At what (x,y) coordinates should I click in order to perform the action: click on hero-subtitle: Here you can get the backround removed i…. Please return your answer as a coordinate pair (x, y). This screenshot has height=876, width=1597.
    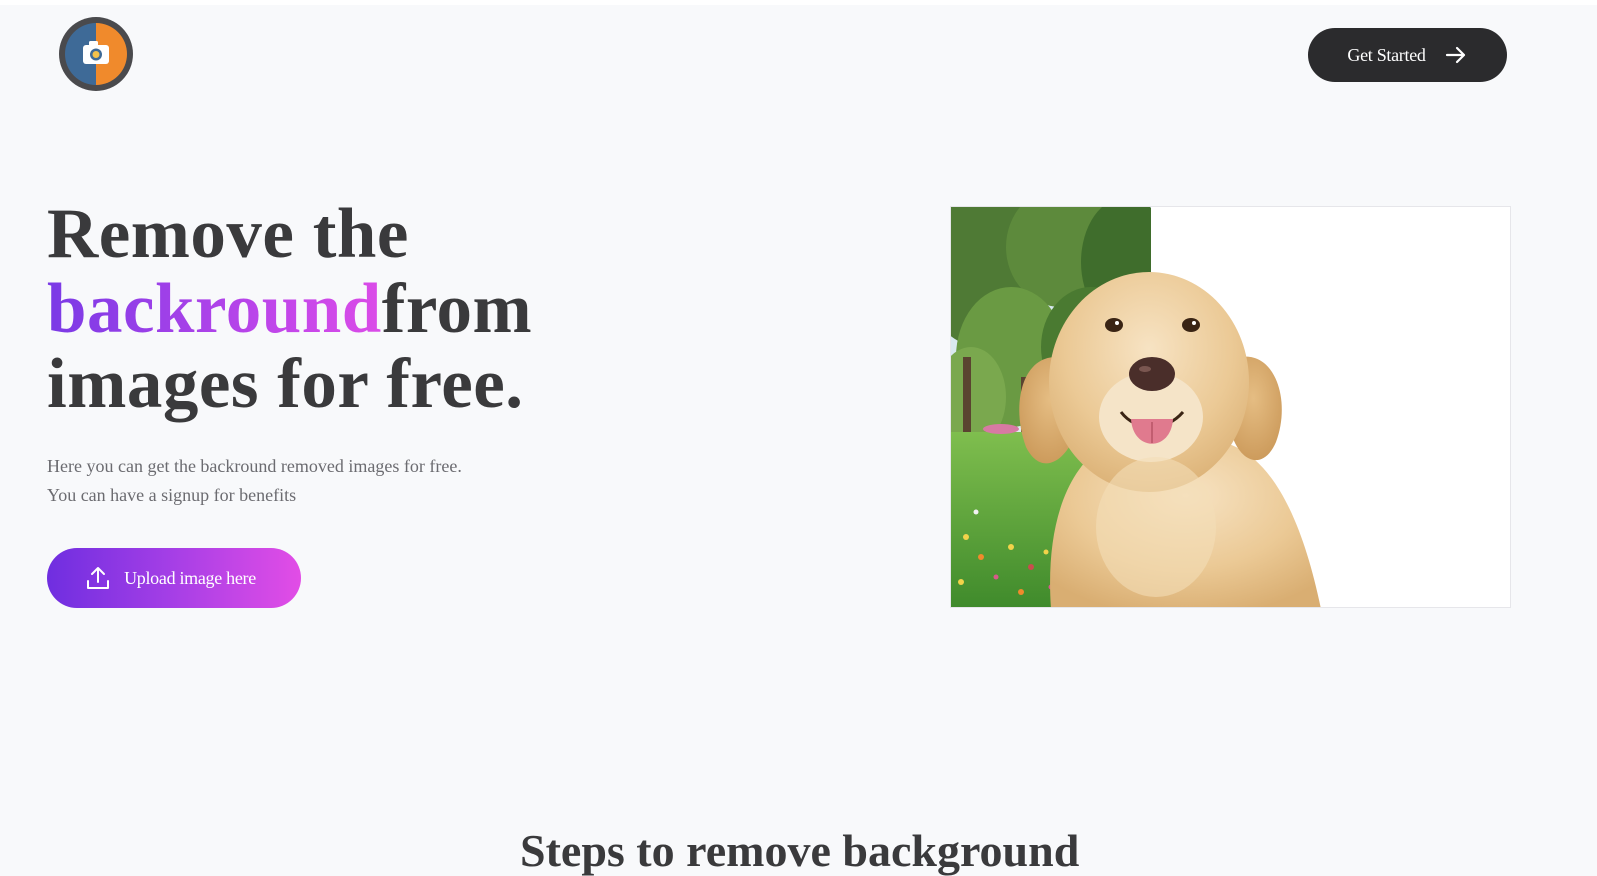
    Looking at the image, I should click on (254, 481).